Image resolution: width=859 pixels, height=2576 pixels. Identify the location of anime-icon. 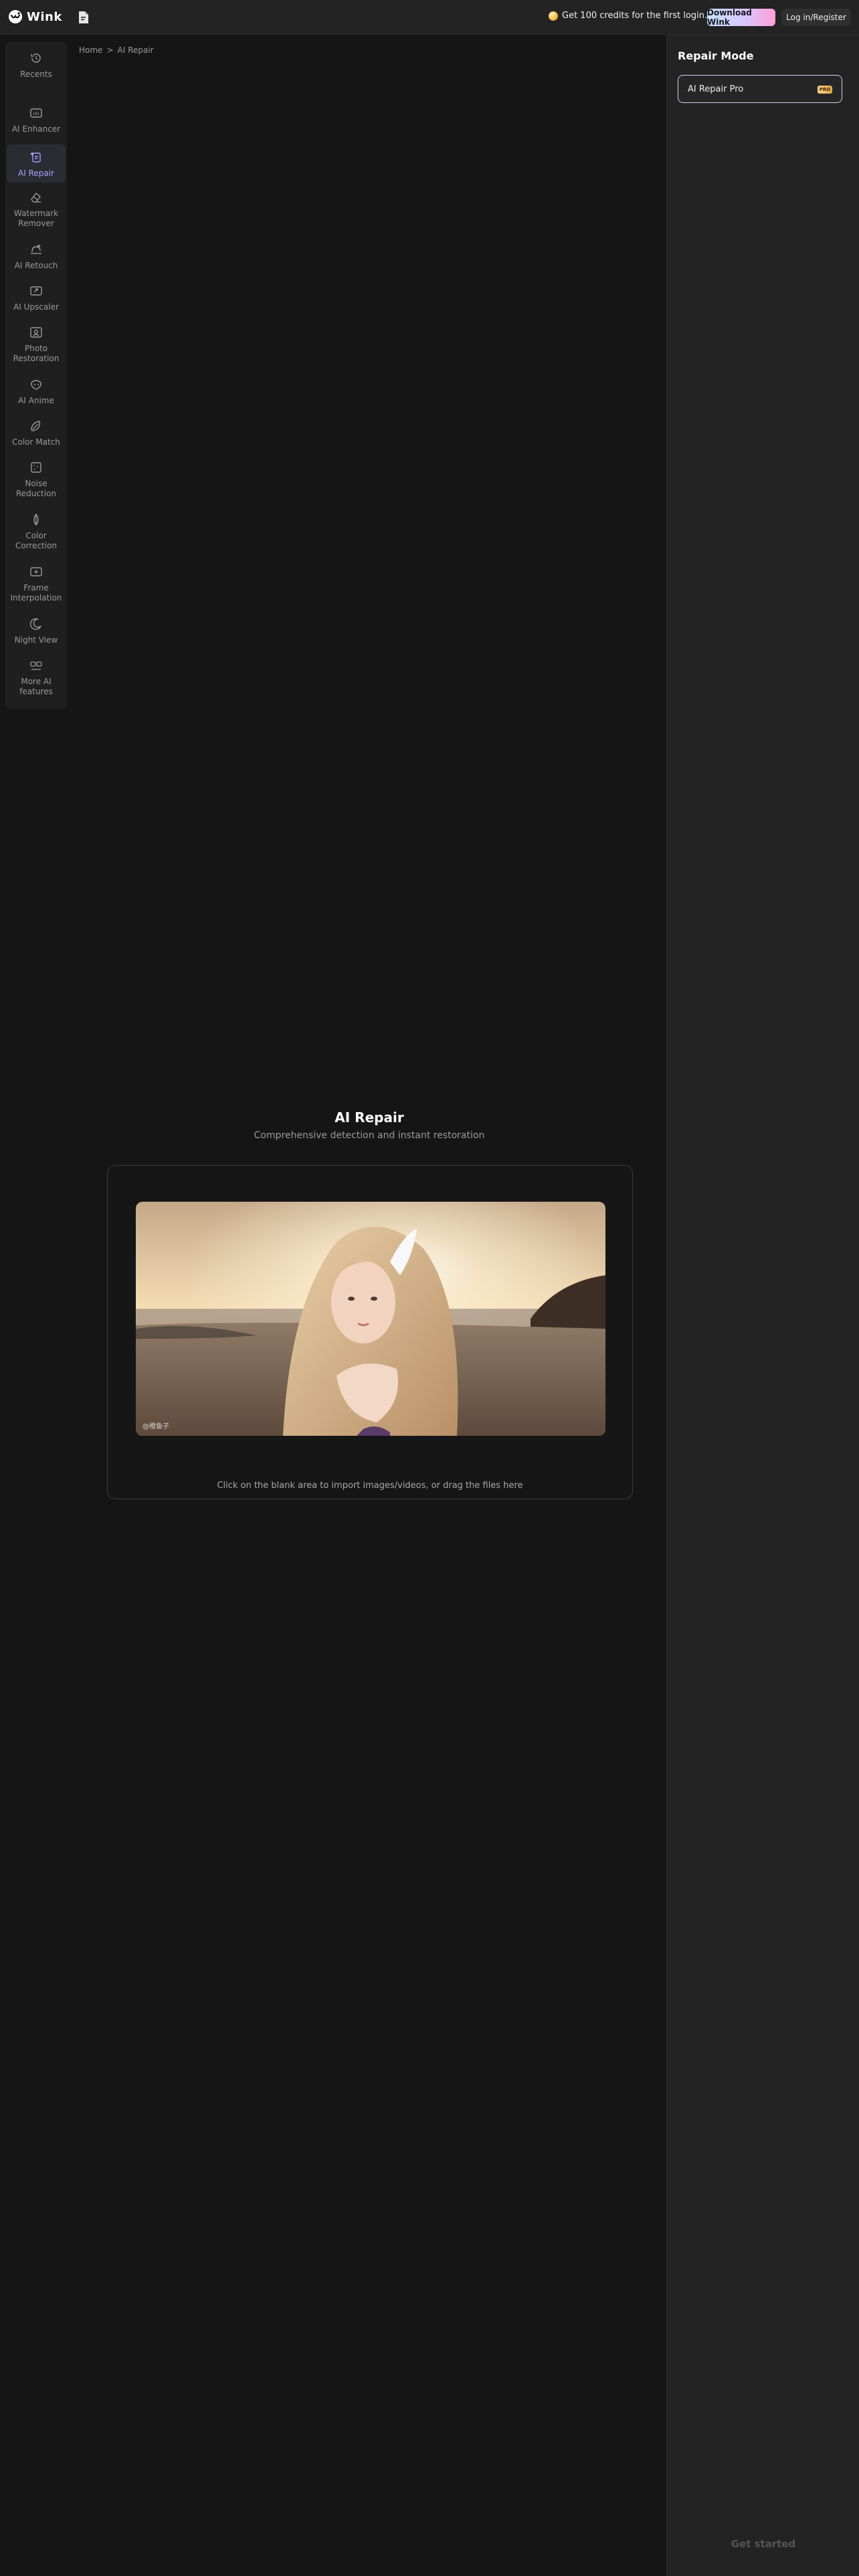
(36, 385).